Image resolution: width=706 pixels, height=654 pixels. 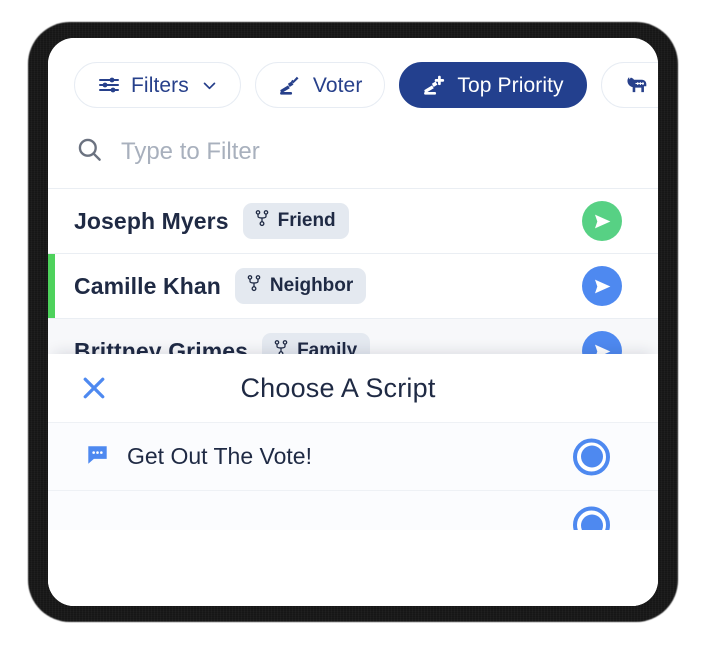 I want to click on script-label: Get Out The Vote!, so click(x=219, y=456).